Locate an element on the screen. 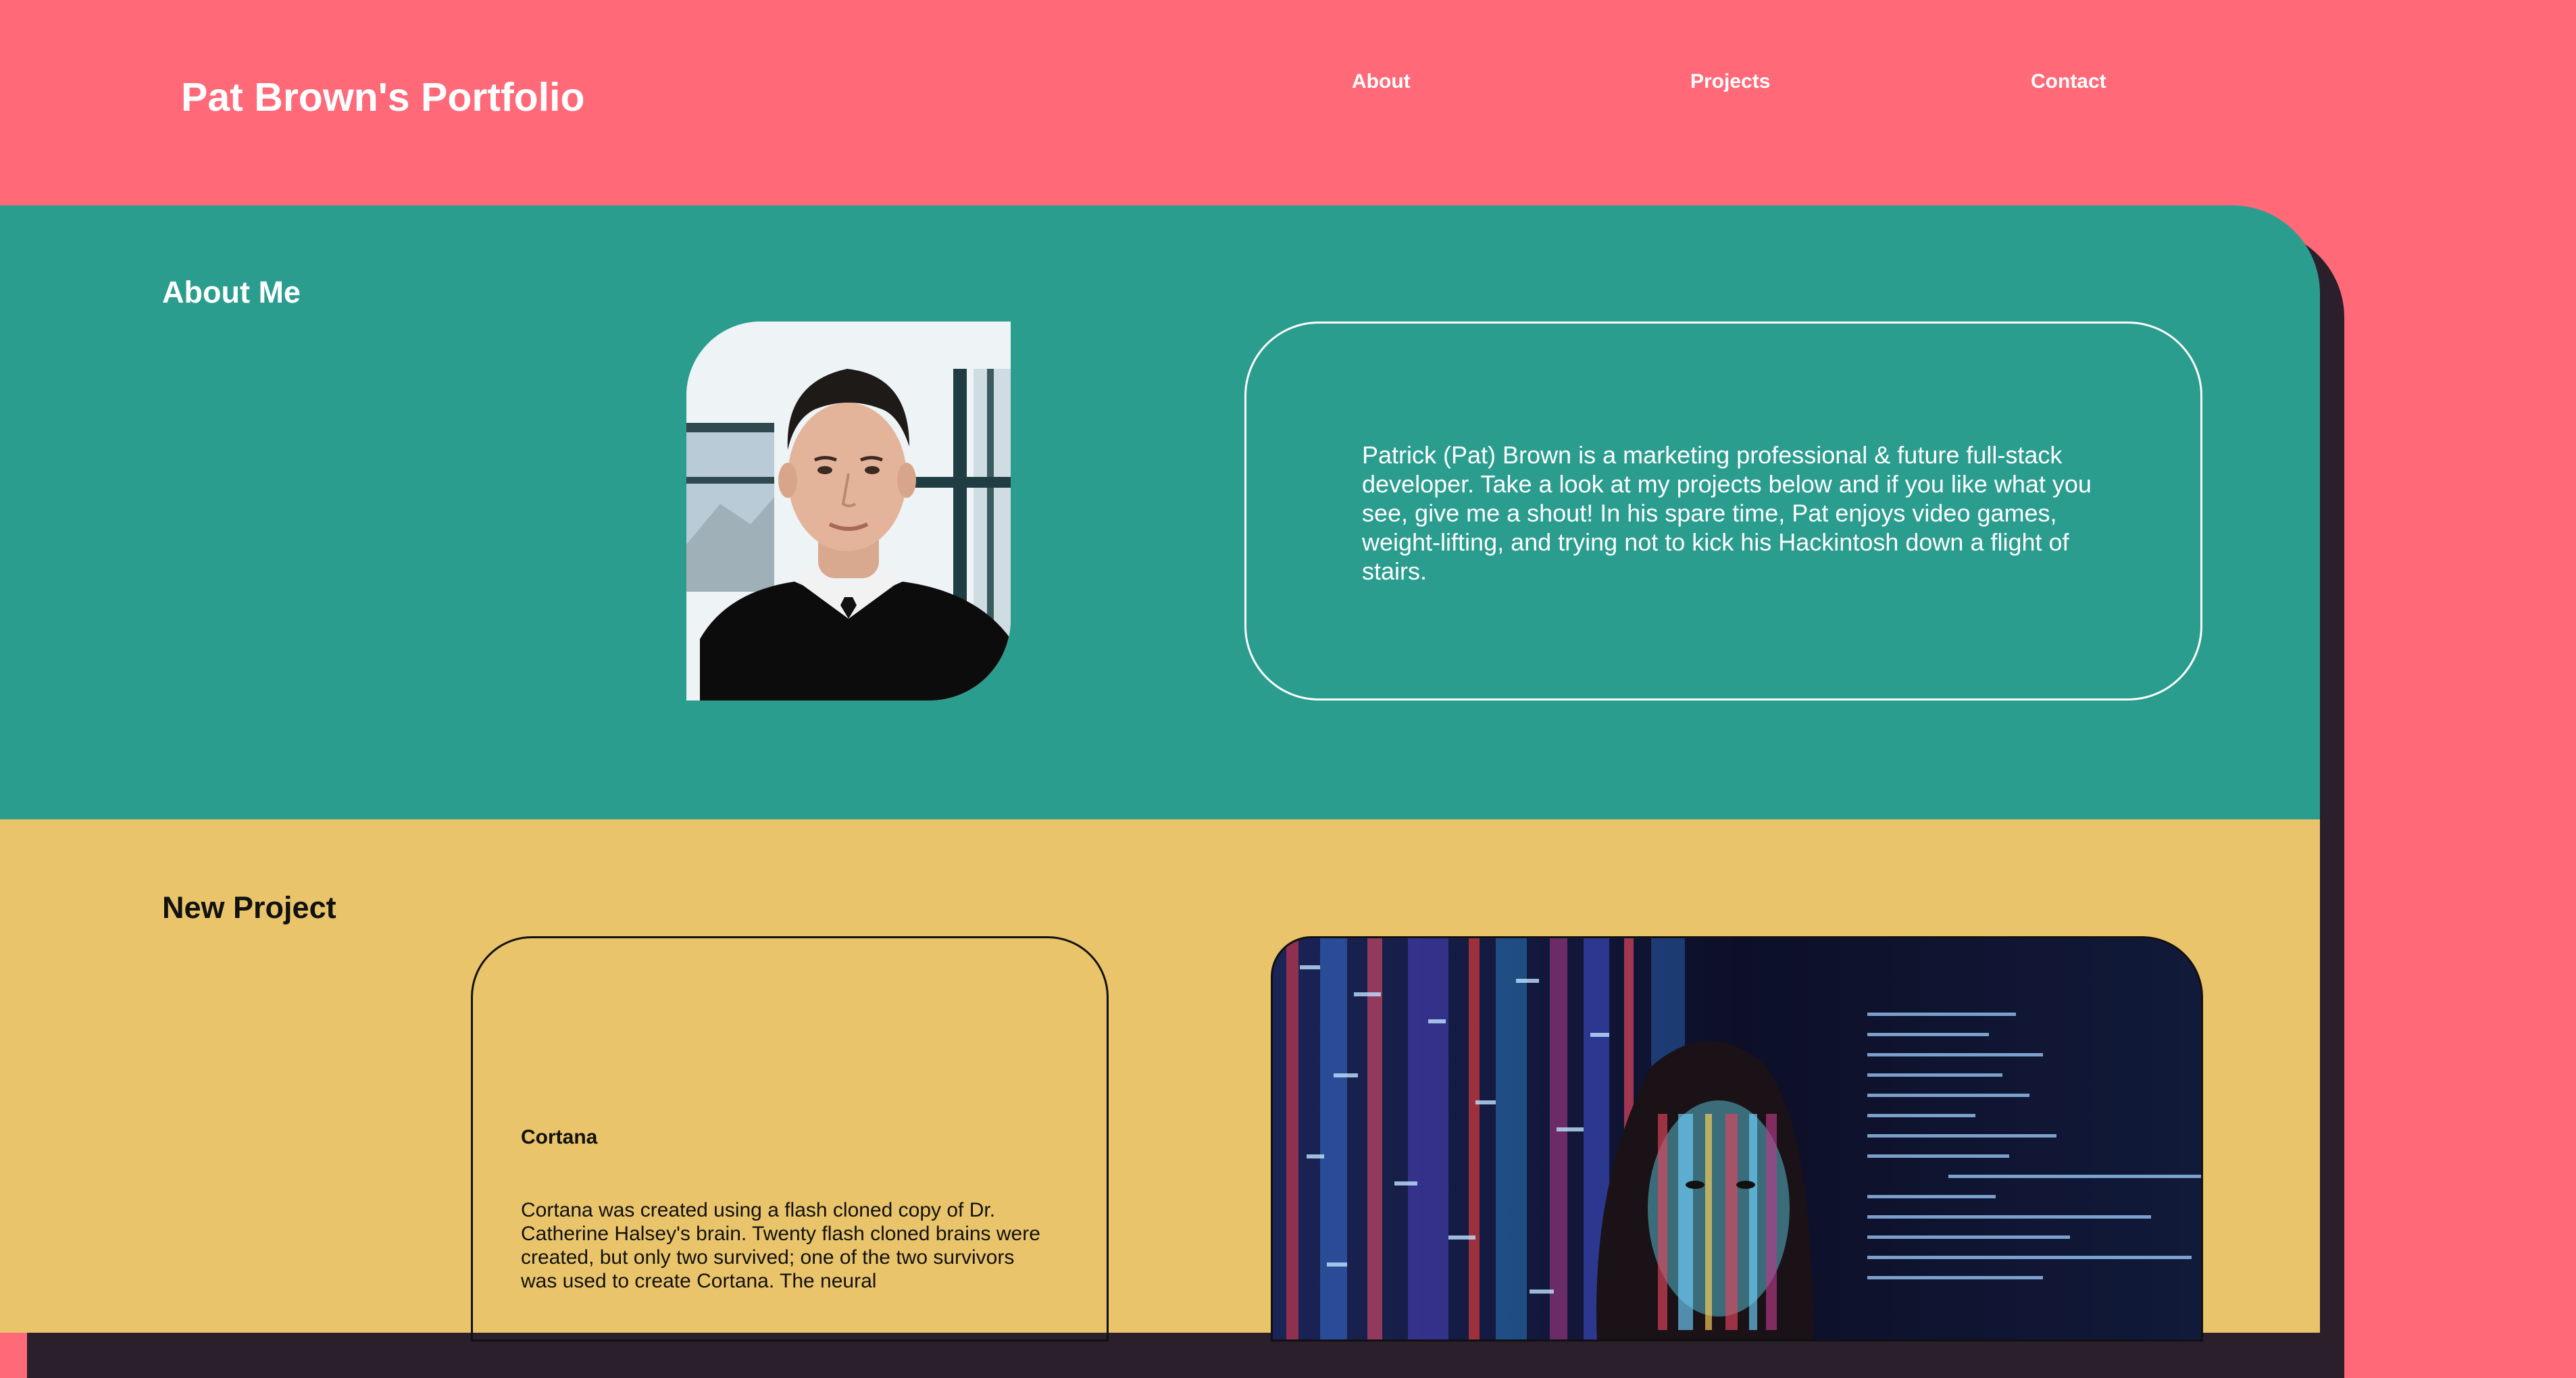 Image resolution: width=2576 pixels, height=1378 pixels. project-heading: New Project is located at coordinates (249, 907).